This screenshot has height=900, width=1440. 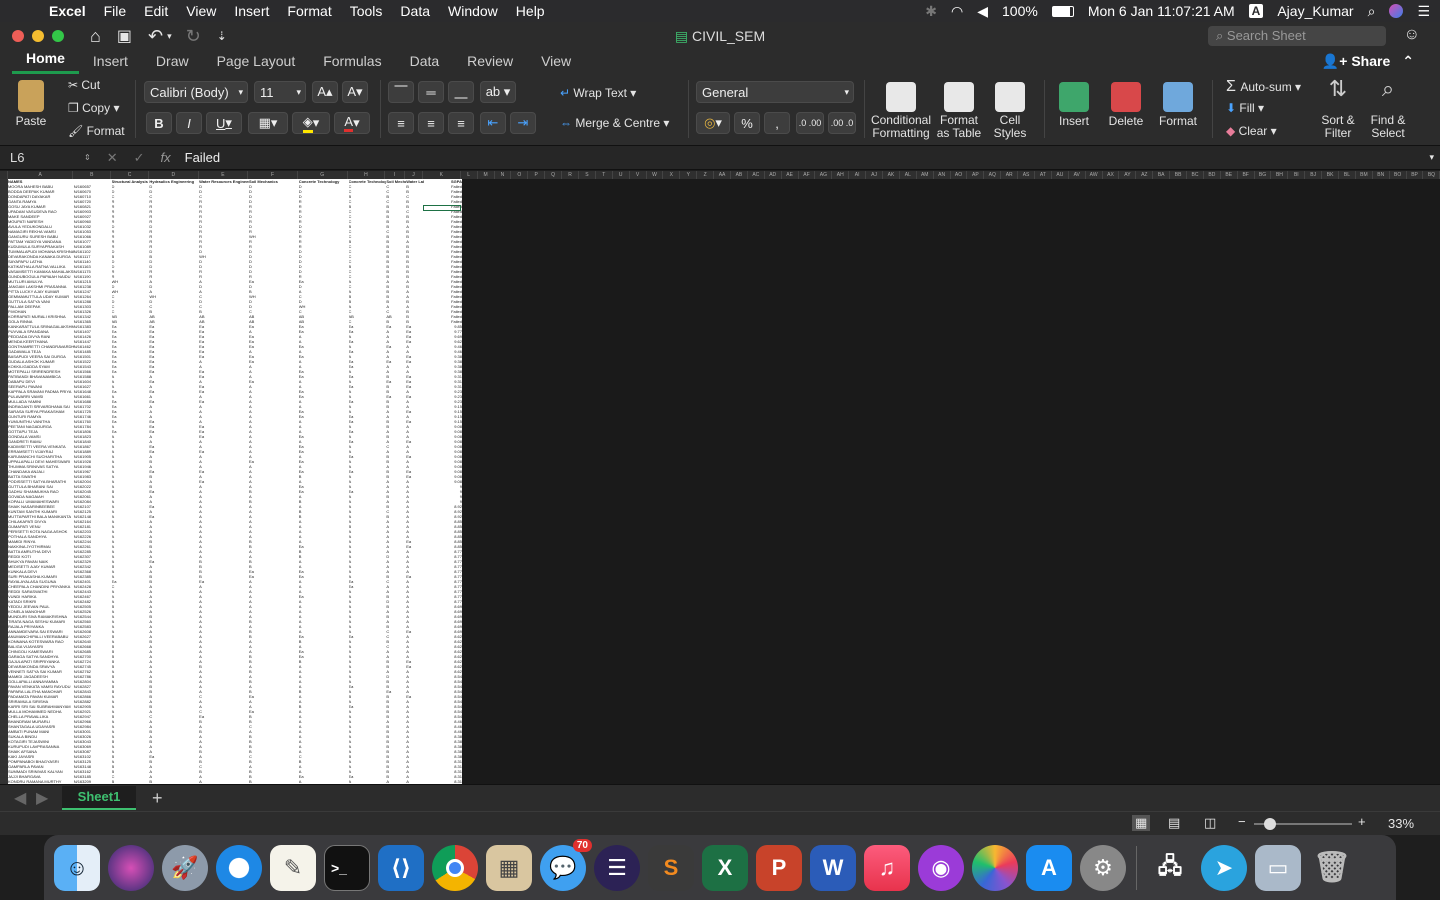 I want to click on fill-color-button: ◈ ▾, so click(x=311, y=123).